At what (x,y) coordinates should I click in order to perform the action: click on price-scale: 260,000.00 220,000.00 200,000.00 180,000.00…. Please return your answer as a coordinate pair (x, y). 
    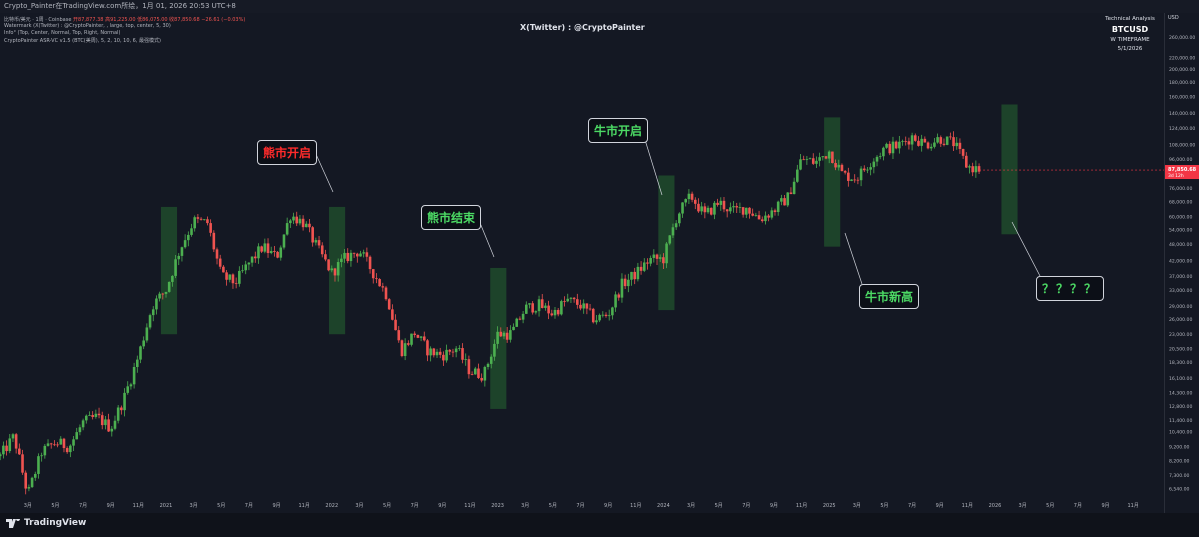
    Looking at the image, I should click on (1181, 263).